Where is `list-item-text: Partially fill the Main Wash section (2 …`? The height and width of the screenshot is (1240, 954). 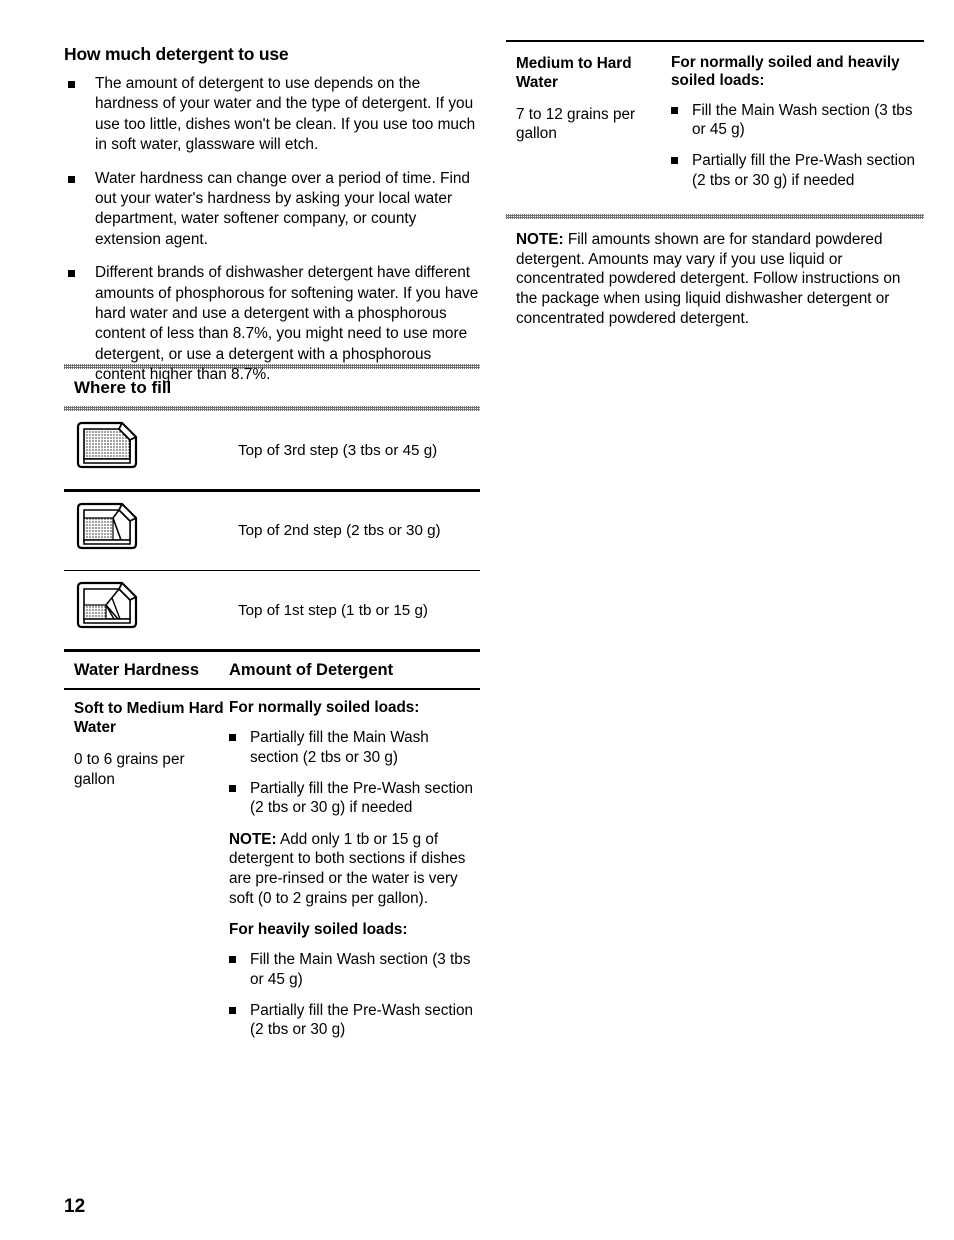
list-item-text: Partially fill the Main Wash section (2 … is located at coordinates (339, 747).